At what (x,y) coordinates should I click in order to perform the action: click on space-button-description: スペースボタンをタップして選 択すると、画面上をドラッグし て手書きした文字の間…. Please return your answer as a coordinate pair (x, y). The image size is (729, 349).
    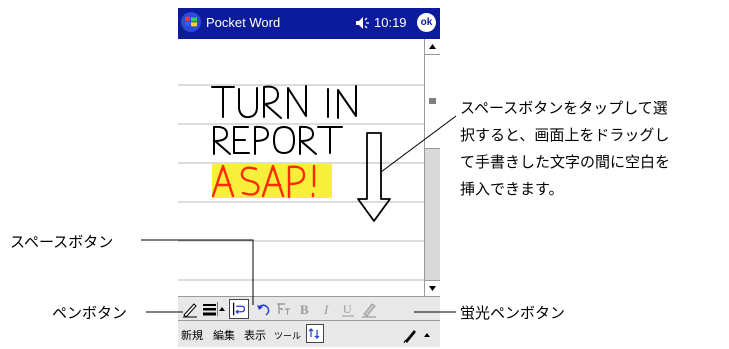
    Looking at the image, I should click on (565, 149).